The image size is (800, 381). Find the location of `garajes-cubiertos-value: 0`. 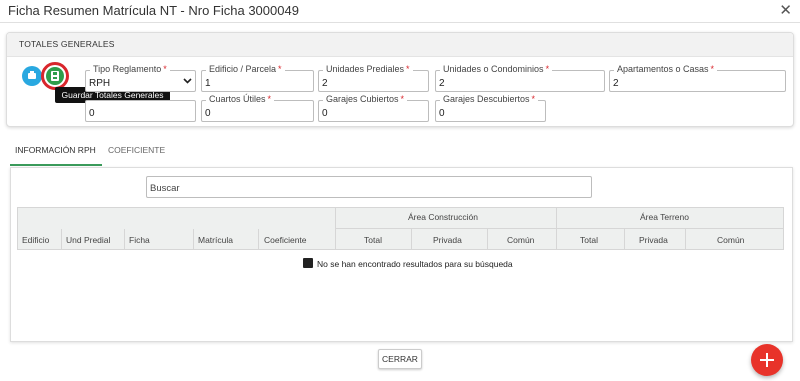

garajes-cubiertos-value: 0 is located at coordinates (325, 113).